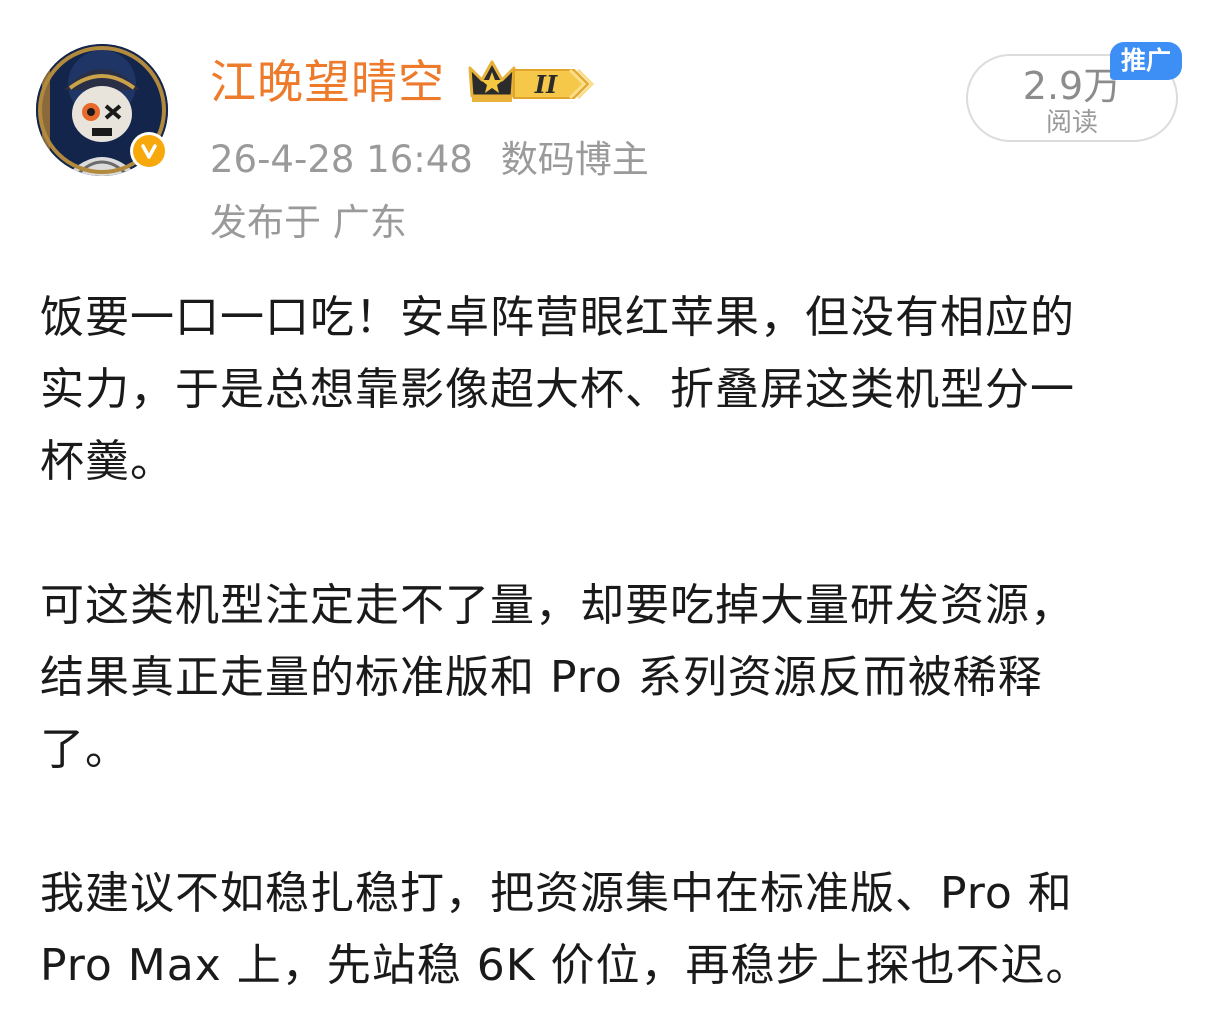 The height and width of the screenshot is (1033, 1220). Describe the element at coordinates (557, 317) in the screenshot. I see `text-line: 饭要一口一口吃！安卓阵营眼红苹果，但没有相应的` at that location.